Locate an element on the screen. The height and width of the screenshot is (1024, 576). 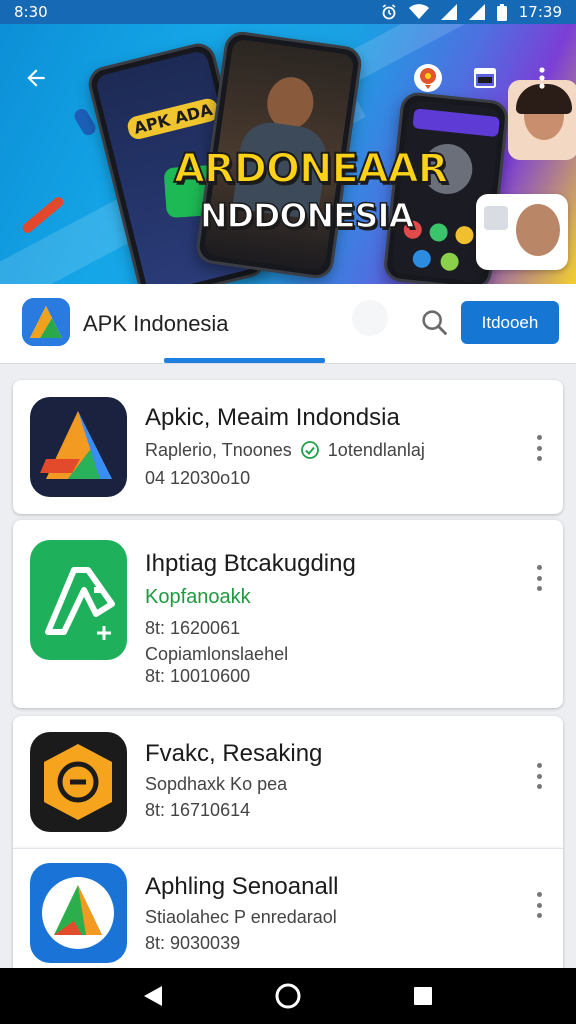
verified-check-icon is located at coordinates (309, 450).